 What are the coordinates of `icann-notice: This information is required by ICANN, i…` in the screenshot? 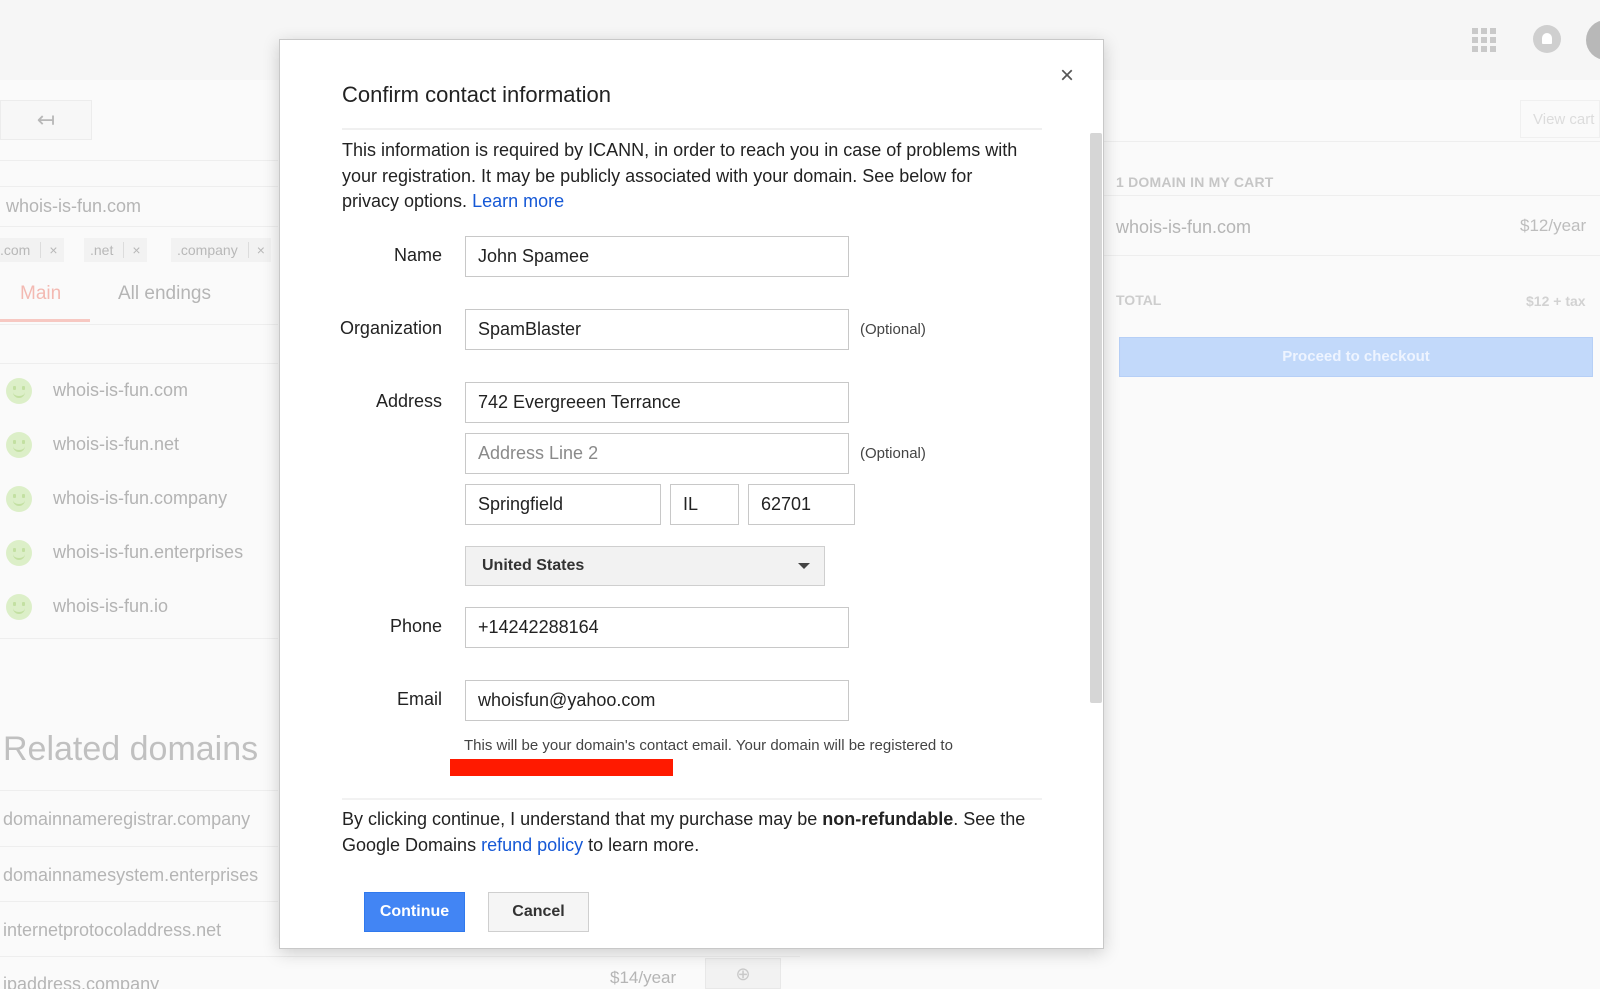 It's located at (687, 176).